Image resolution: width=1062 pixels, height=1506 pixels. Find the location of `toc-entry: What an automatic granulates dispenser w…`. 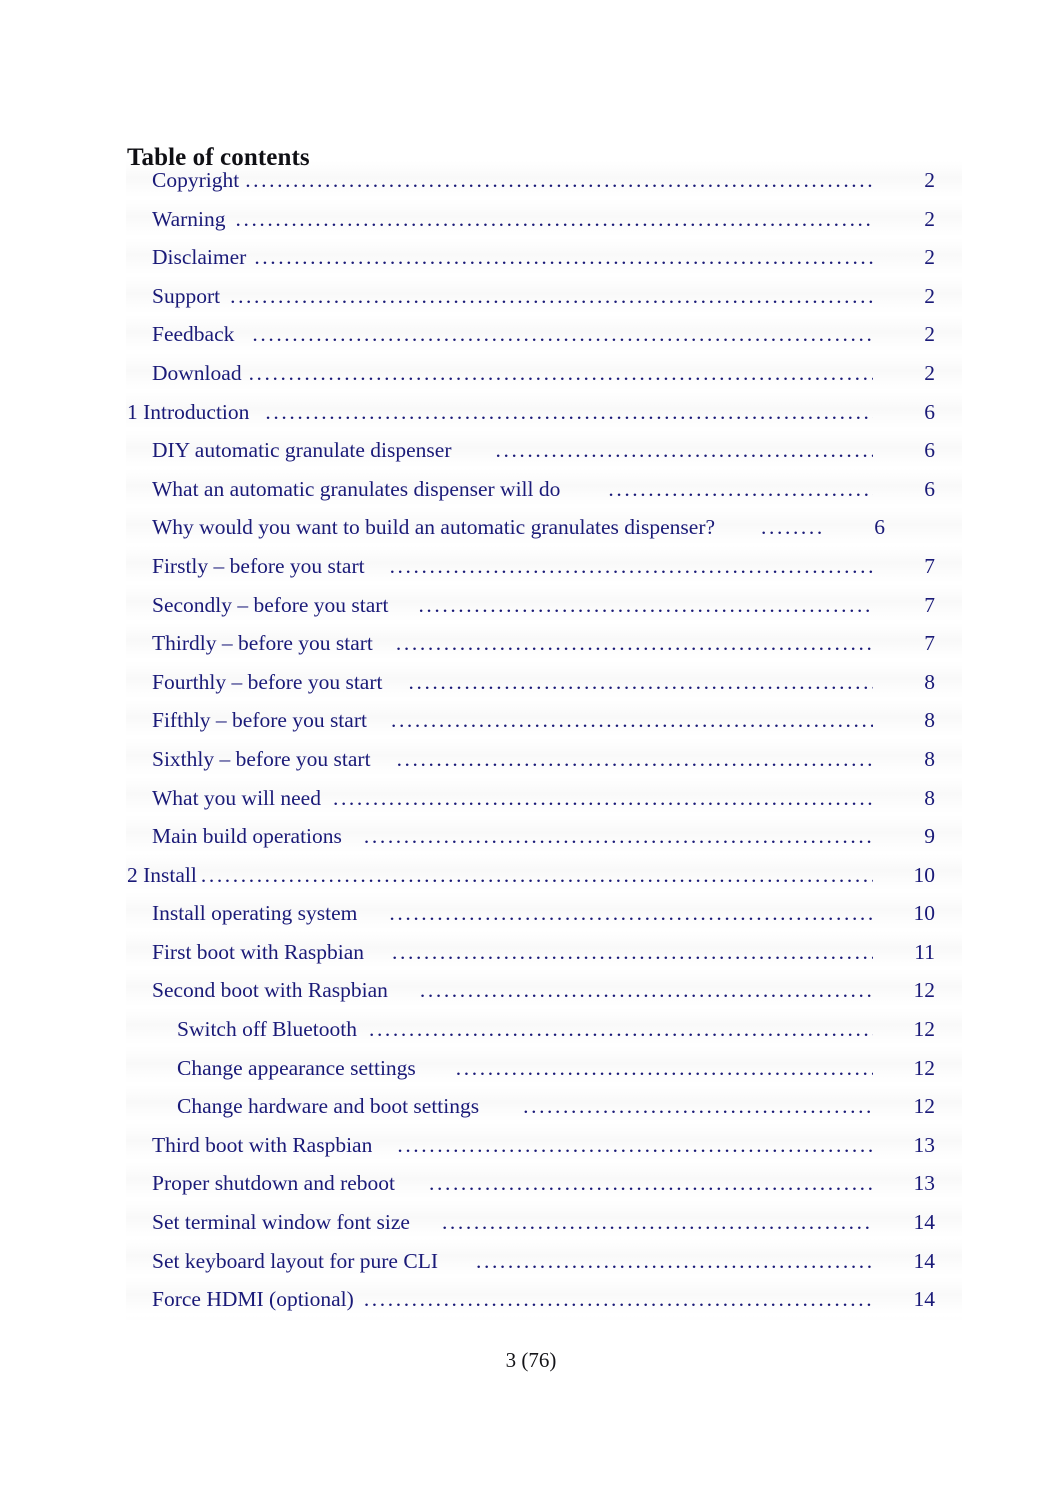

toc-entry: What an automatic granulates dispenser w… is located at coordinates (531, 496).